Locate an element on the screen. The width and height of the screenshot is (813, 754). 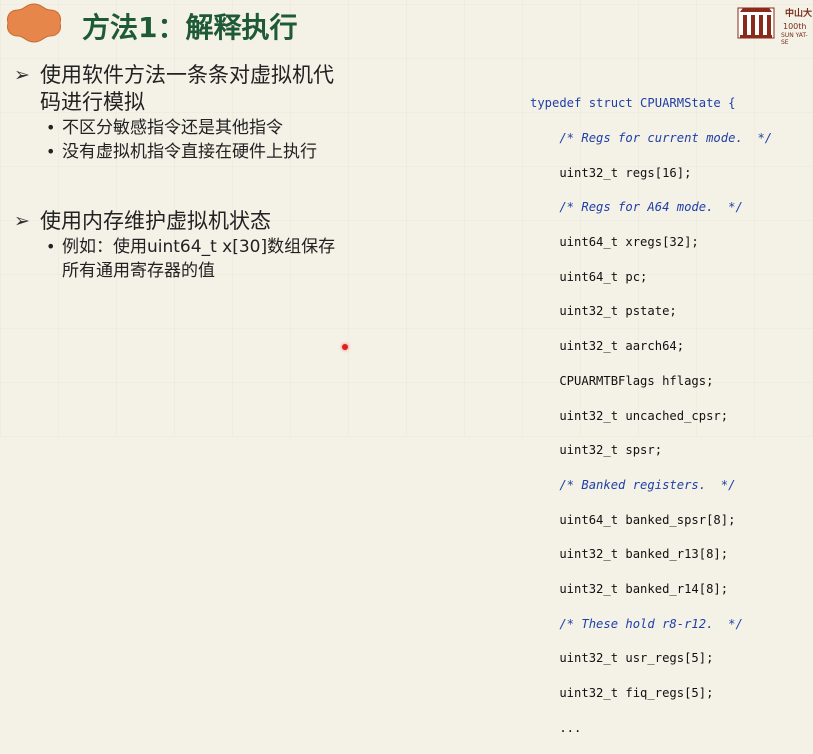
code-line: uint32_t regs[16]; is located at coordinates (611, 172).